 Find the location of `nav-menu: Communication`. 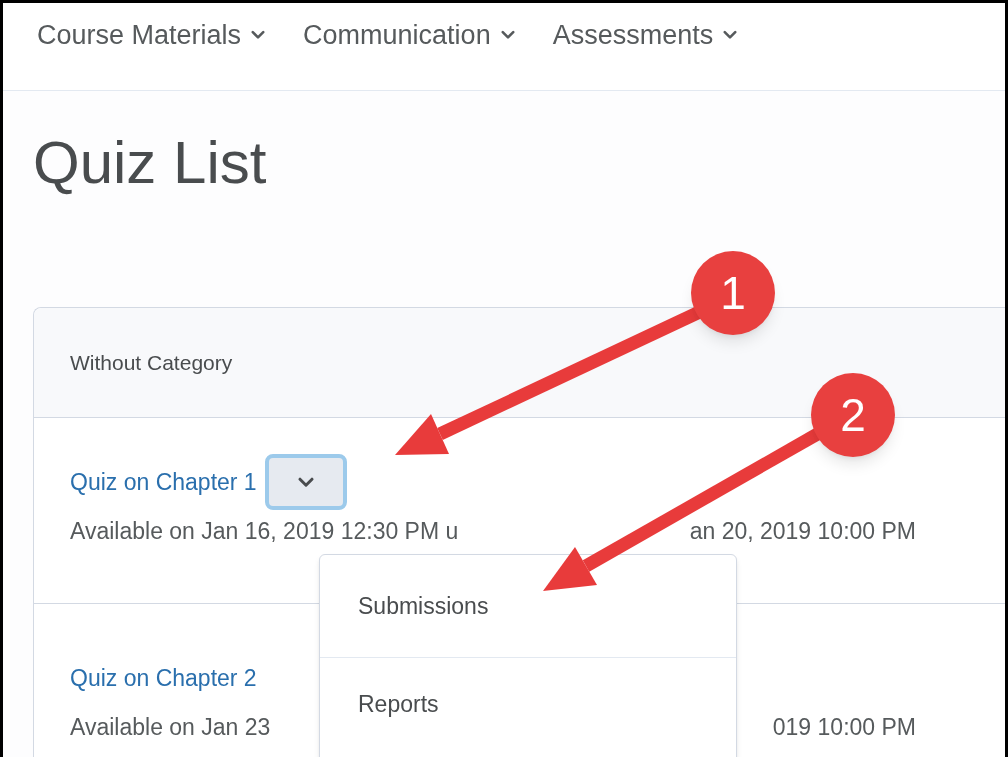

nav-menu: Communication is located at coordinates (409, 35).